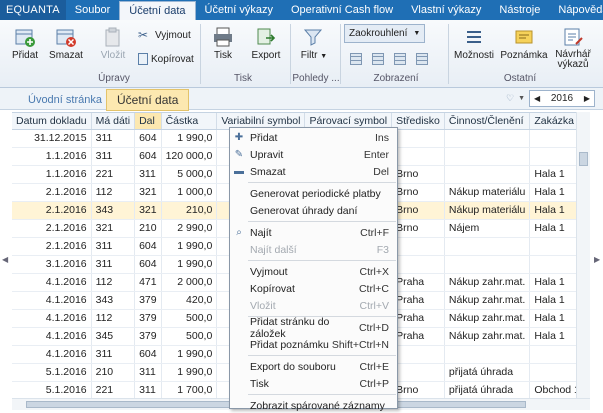 The width and height of the screenshot is (603, 413). I want to click on rounding-dropdown: Zaokrouhlení ▼, so click(385, 33).